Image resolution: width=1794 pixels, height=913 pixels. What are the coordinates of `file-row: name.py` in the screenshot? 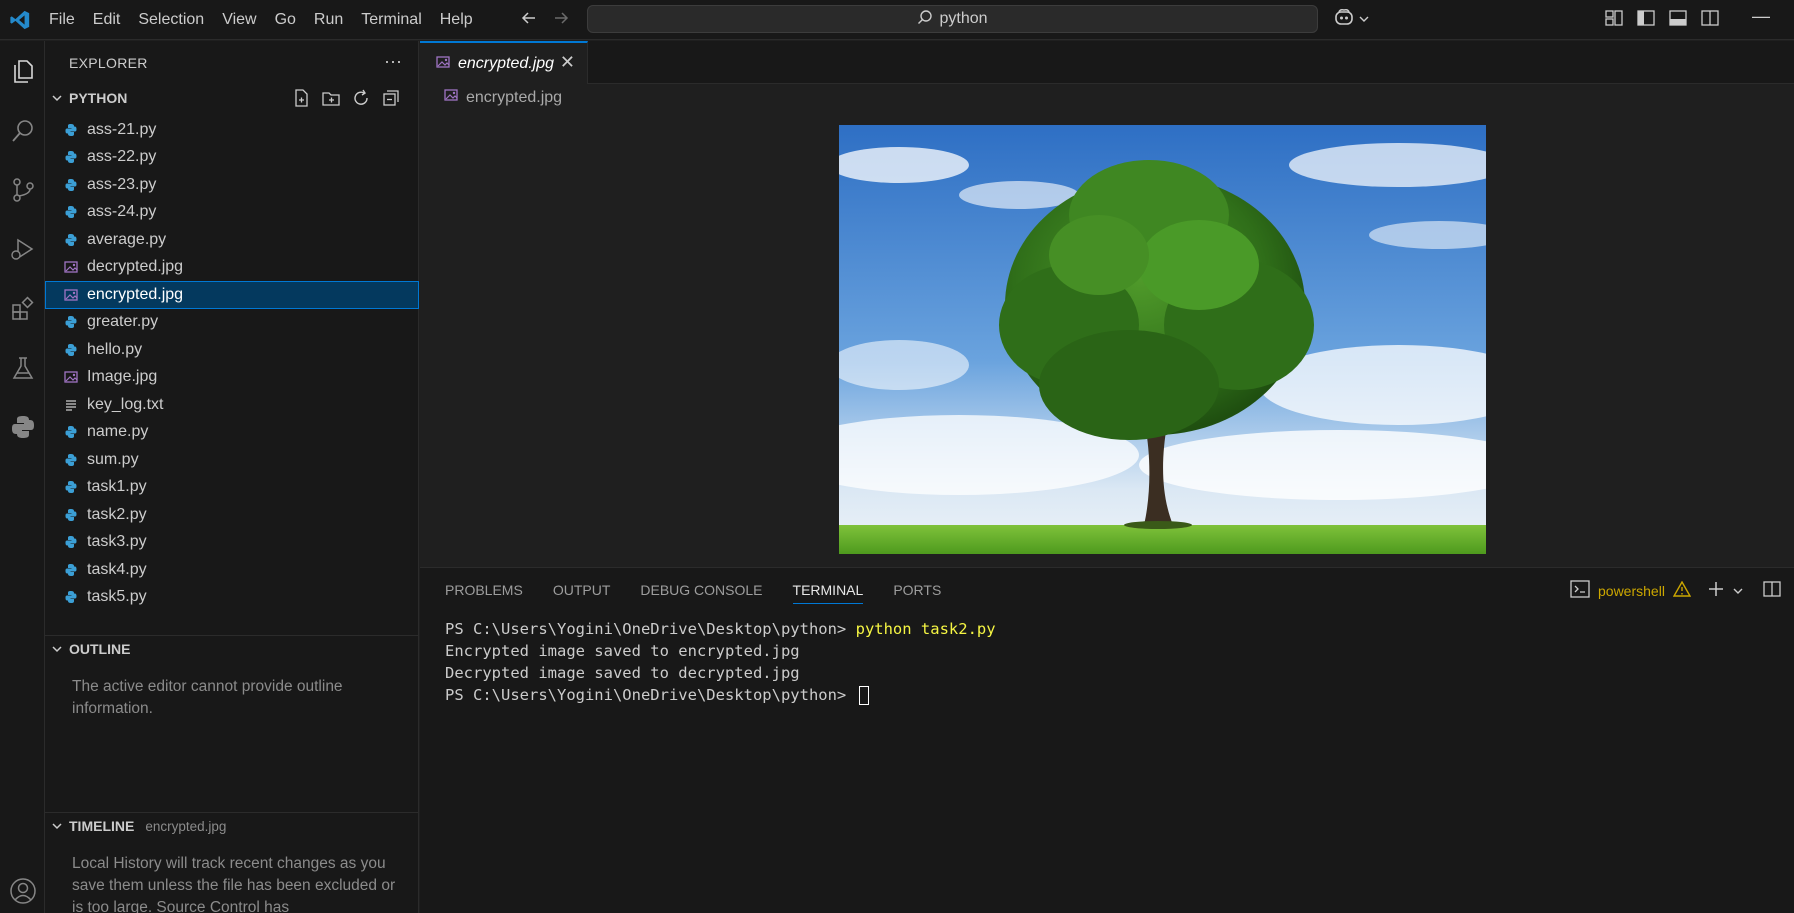 It's located at (232, 433).